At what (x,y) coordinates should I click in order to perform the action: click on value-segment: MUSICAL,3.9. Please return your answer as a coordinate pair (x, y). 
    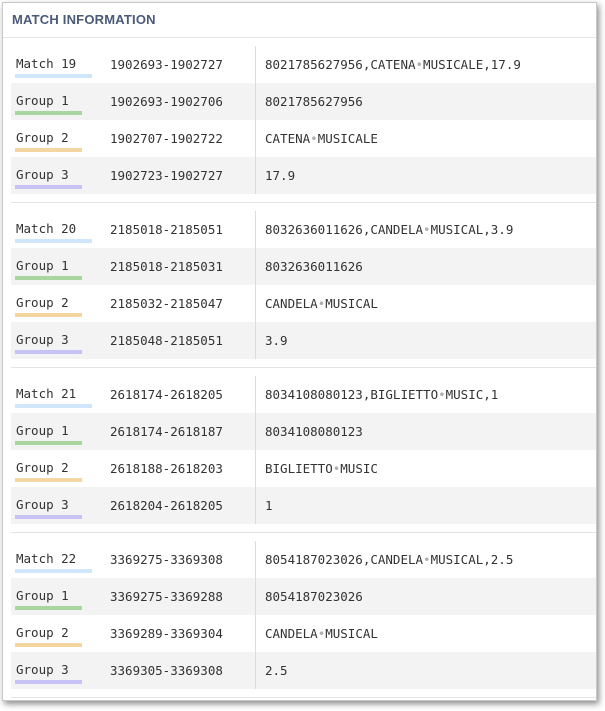
    Looking at the image, I should click on (472, 229).